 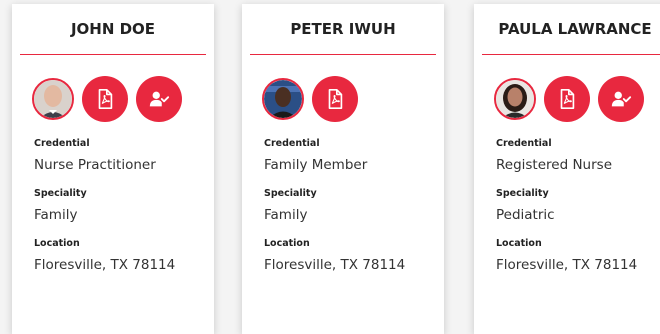 I want to click on provider-name: PETER IWUH, so click(x=343, y=29).